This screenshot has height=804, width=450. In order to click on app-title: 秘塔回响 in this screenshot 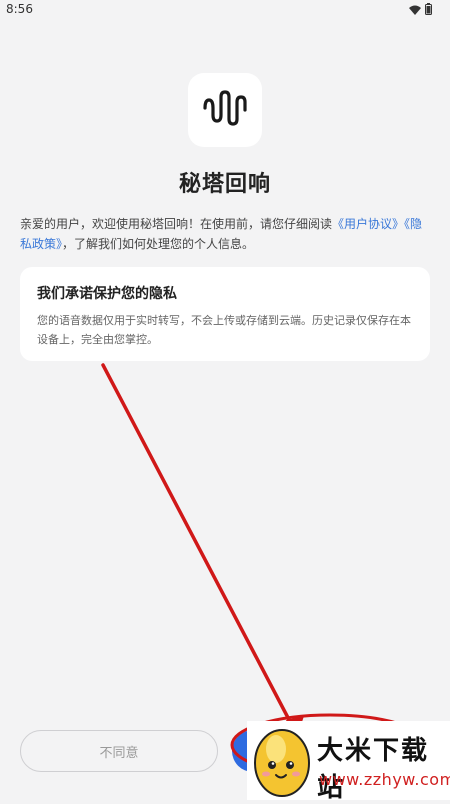, I will do `click(224, 184)`.